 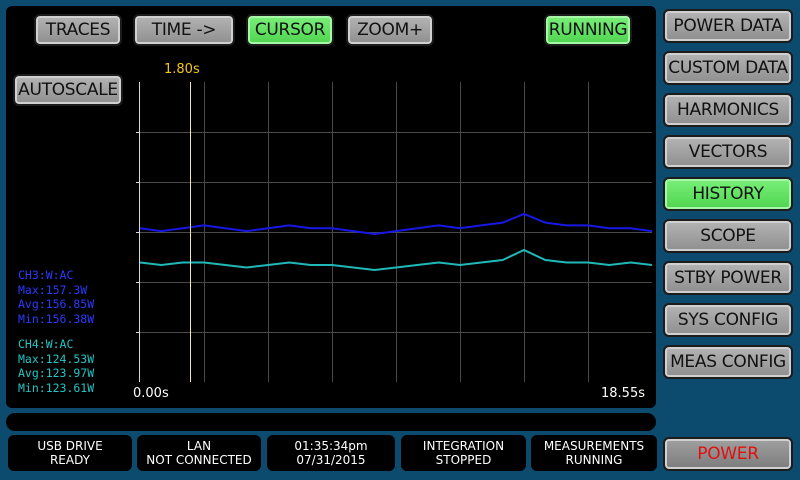 I want to click on ch4-avg: Avg:123.97W, so click(x=56, y=373).